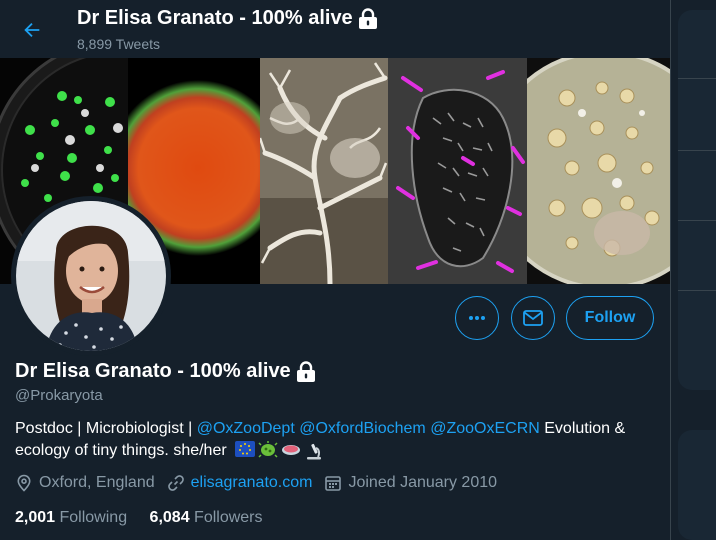 The image size is (716, 540). What do you see at coordinates (324, 171) in the screenshot?
I see `banner-panel-branching-colony` at bounding box center [324, 171].